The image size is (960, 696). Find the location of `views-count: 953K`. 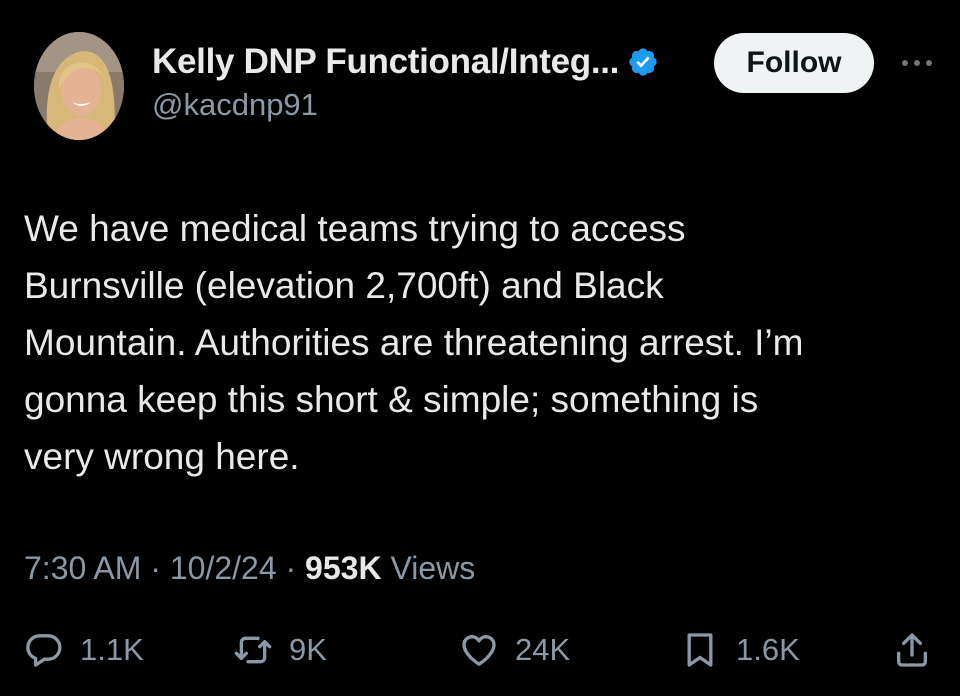

views-count: 953K is located at coordinates (343, 568).